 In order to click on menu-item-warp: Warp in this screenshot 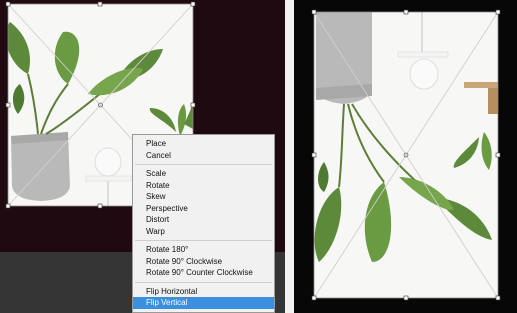, I will do `click(203, 232)`.